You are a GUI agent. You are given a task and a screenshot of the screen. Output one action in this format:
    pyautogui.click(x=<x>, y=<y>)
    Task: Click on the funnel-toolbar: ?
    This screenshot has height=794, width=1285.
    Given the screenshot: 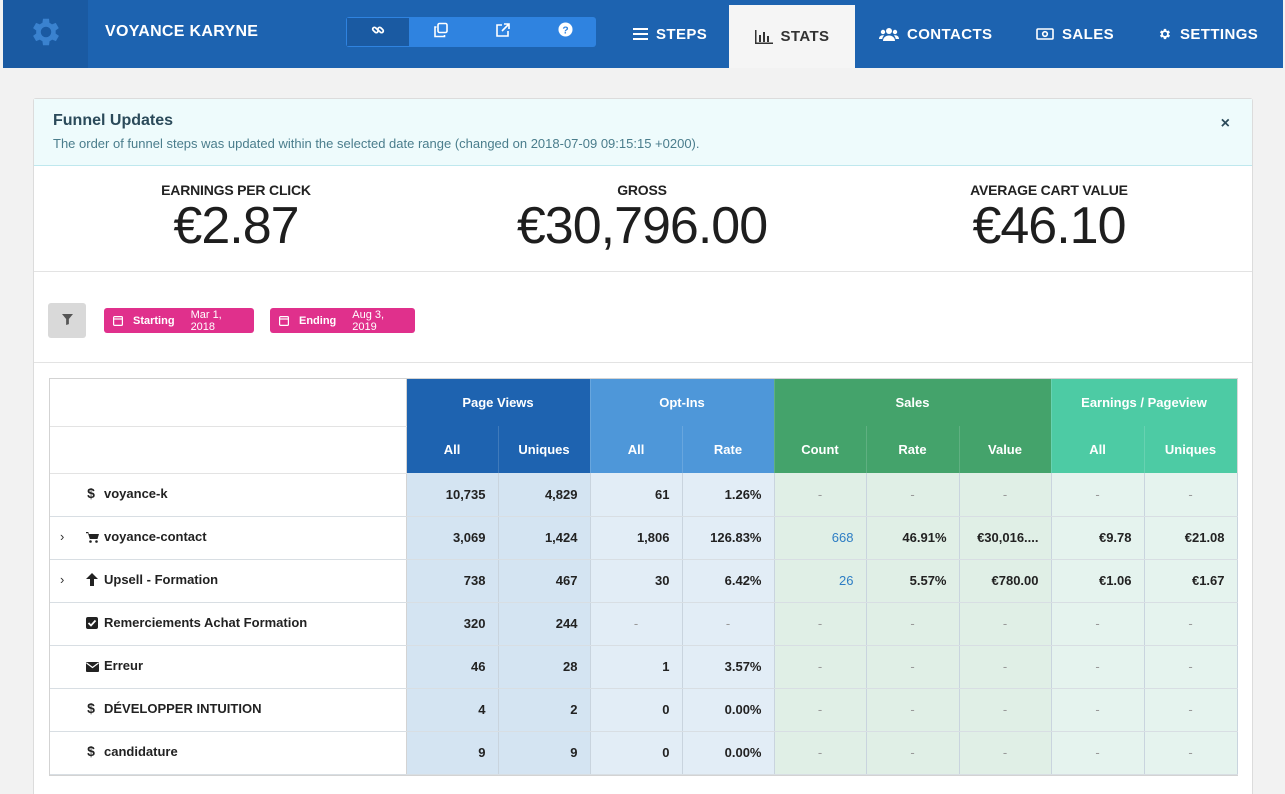 What is the action you would take?
    pyautogui.click(x=471, y=32)
    